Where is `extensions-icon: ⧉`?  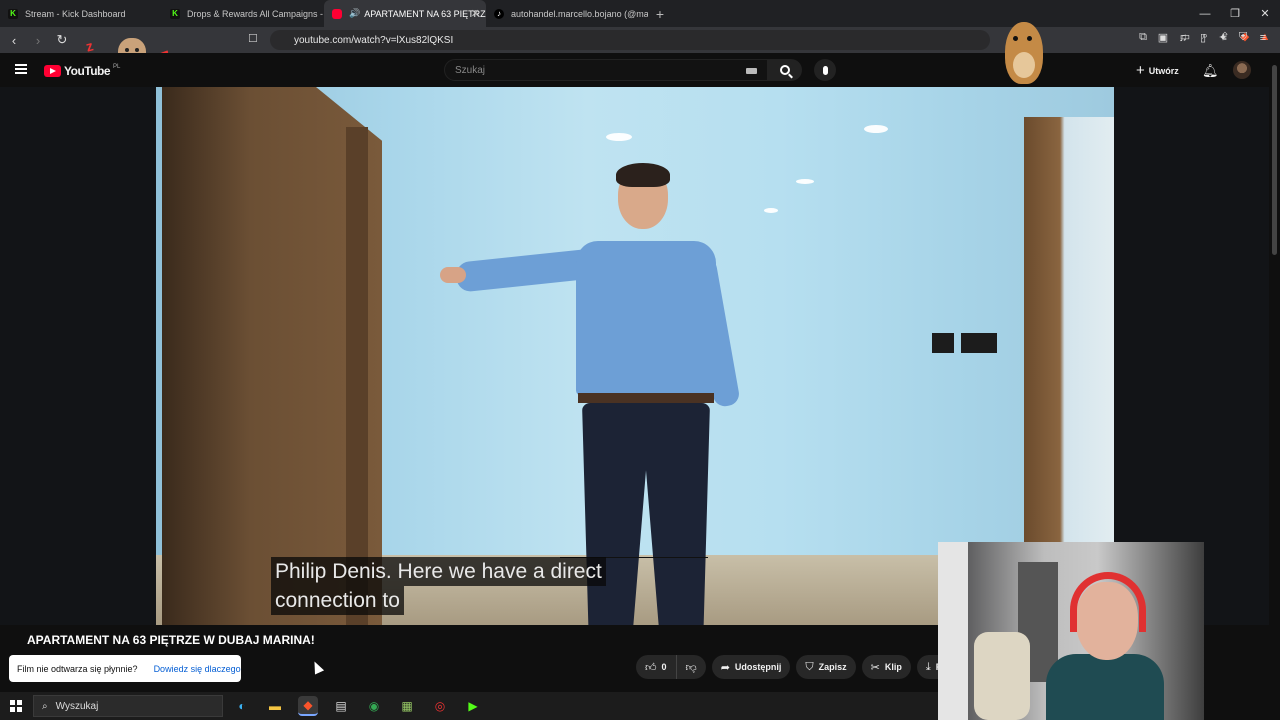 extensions-icon: ⧉ is located at coordinates (1143, 37).